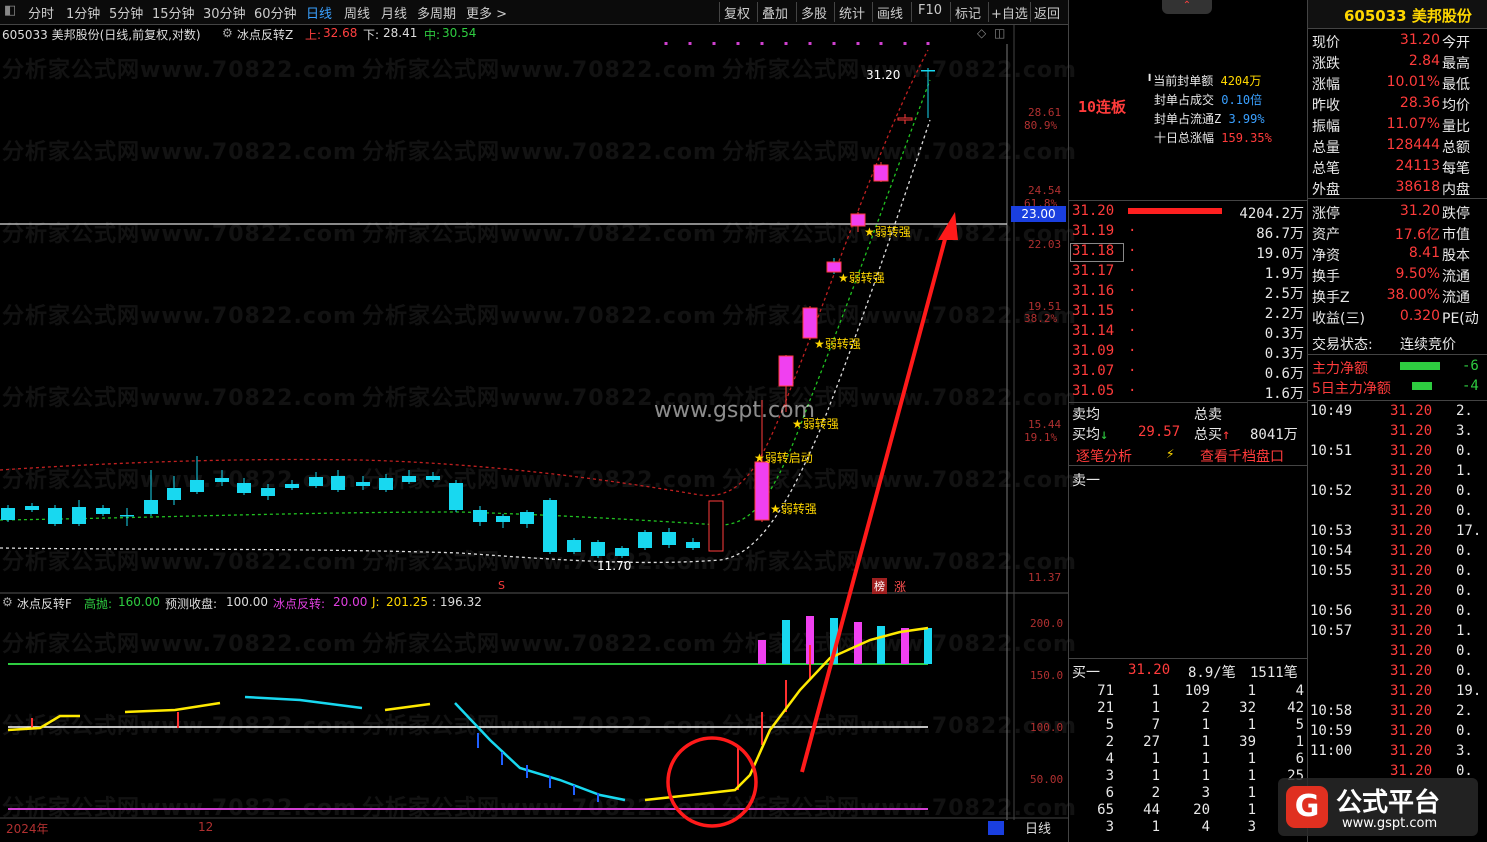 This screenshot has width=1487, height=842. Describe the element at coordinates (1047, 727) in the screenshot. I see `sub-axis-label: 100.0` at that location.